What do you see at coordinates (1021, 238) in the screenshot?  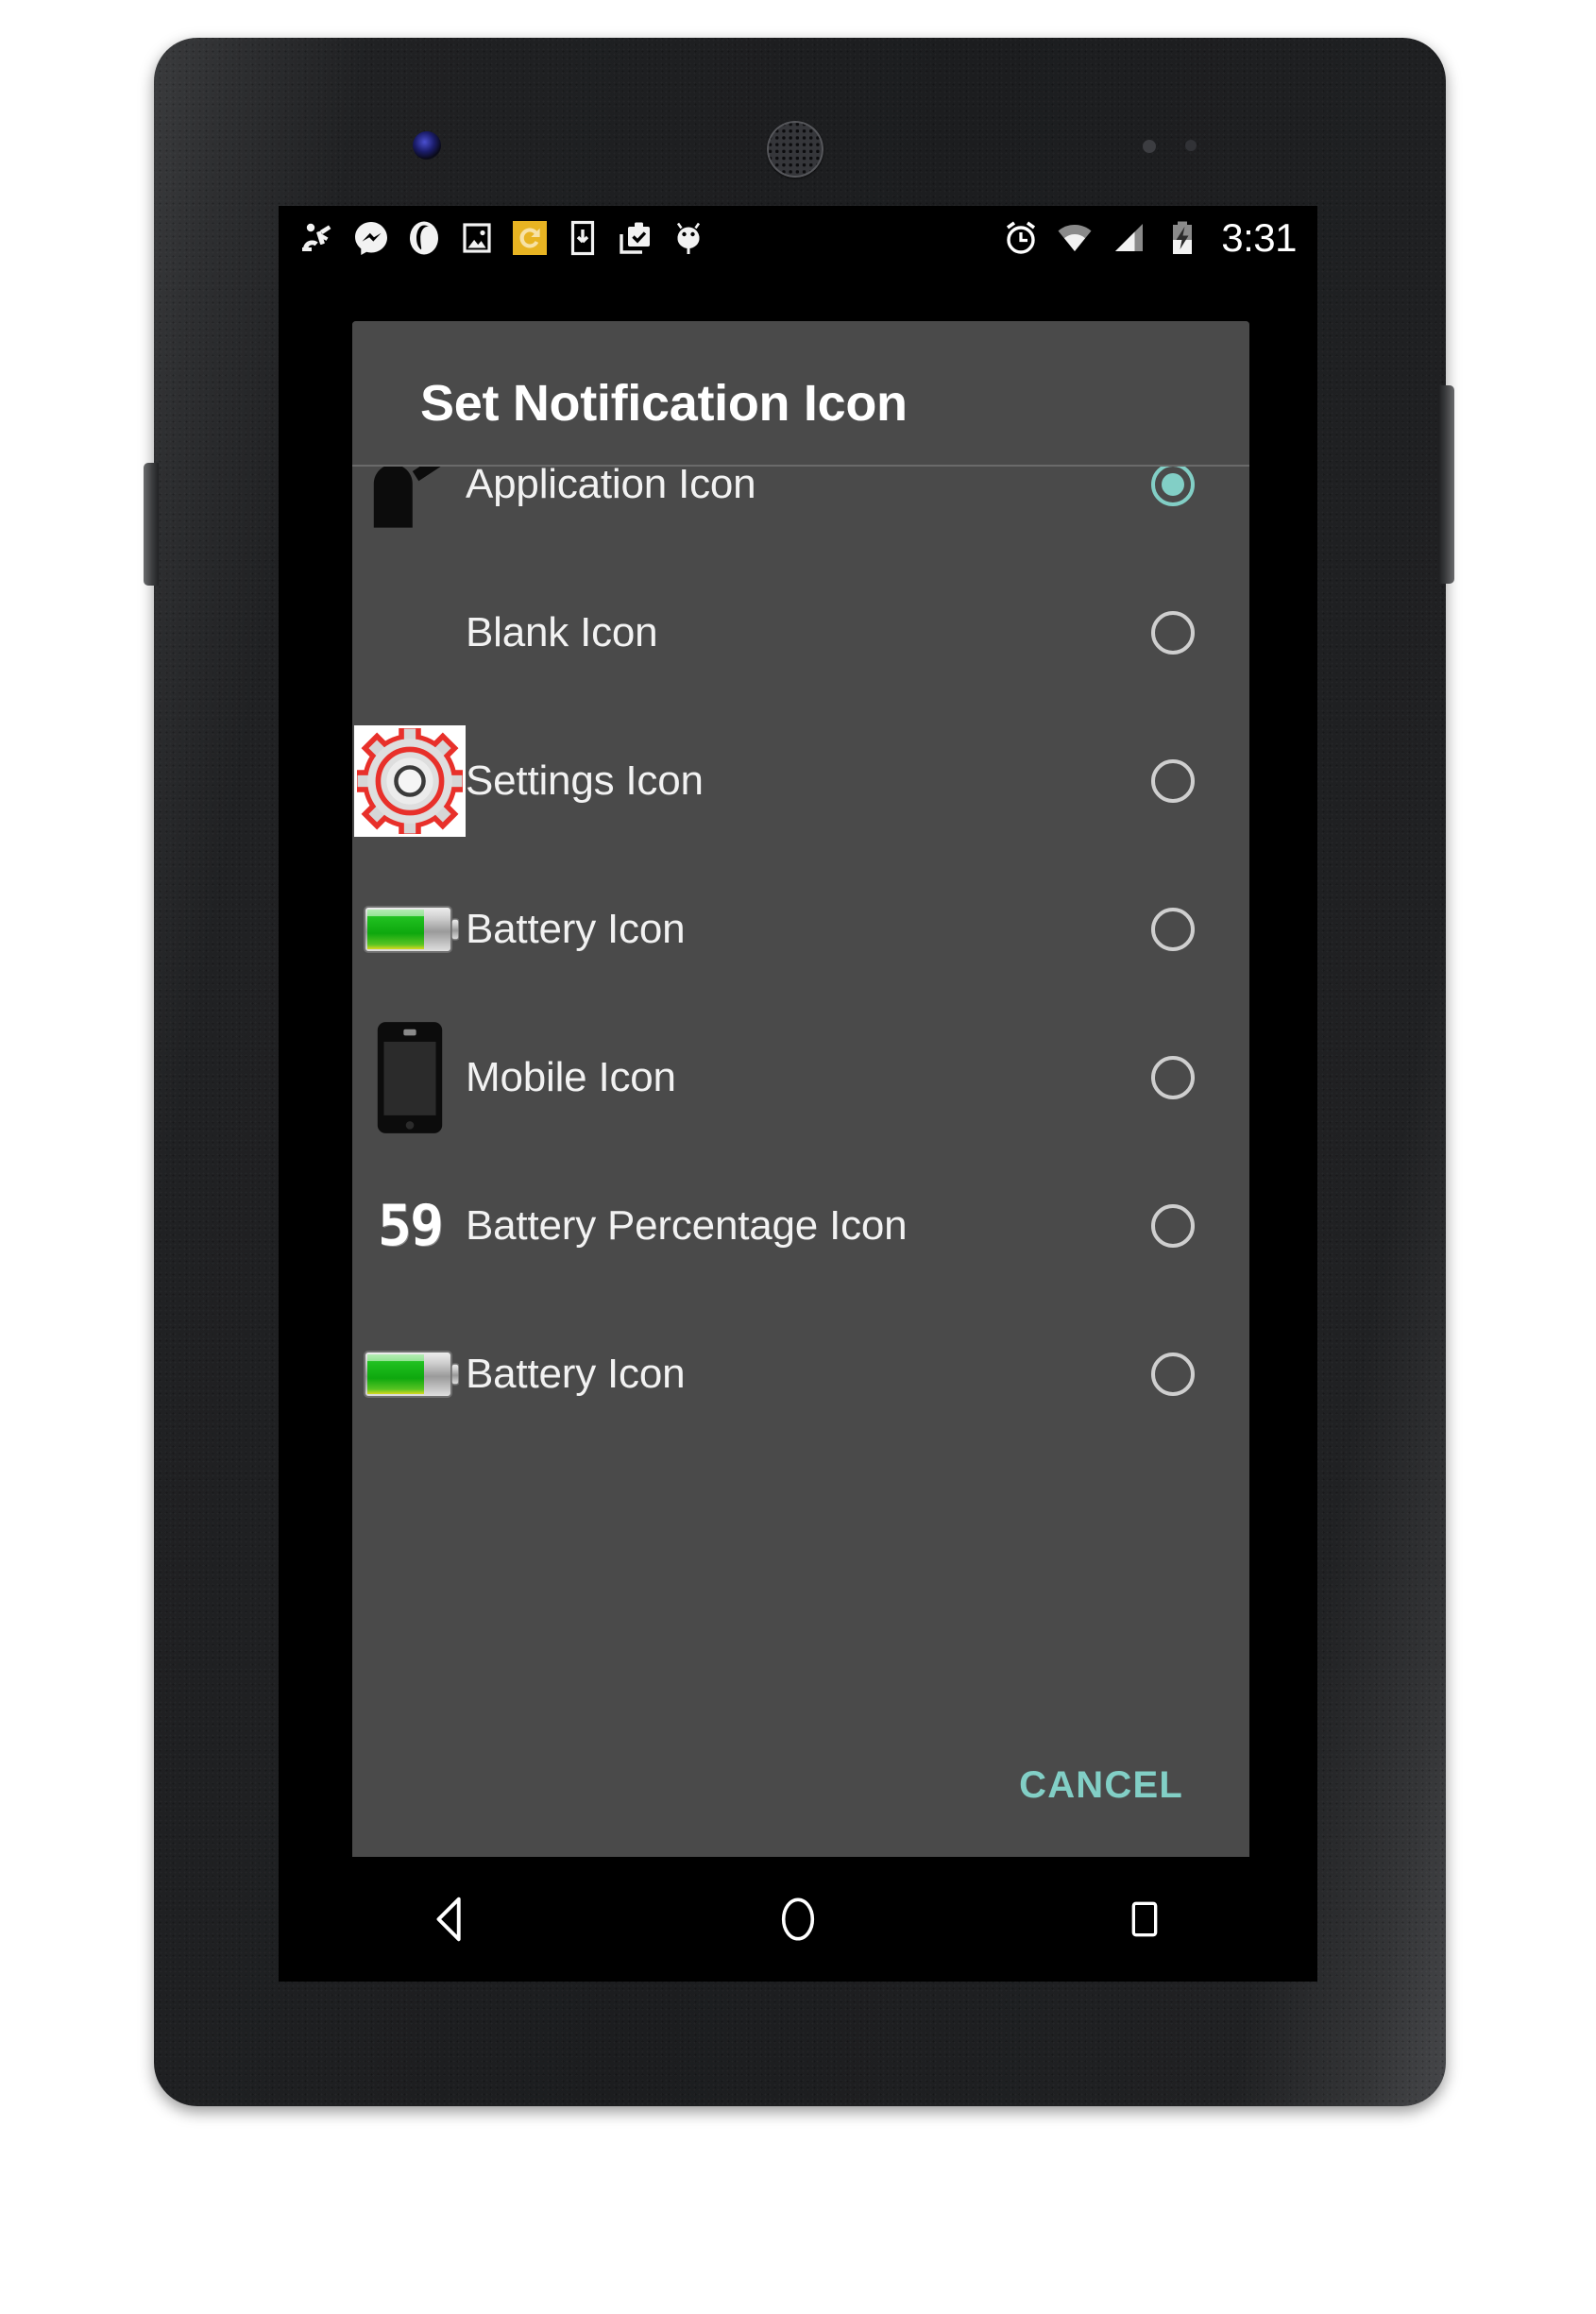 I see `alarm-icon` at bounding box center [1021, 238].